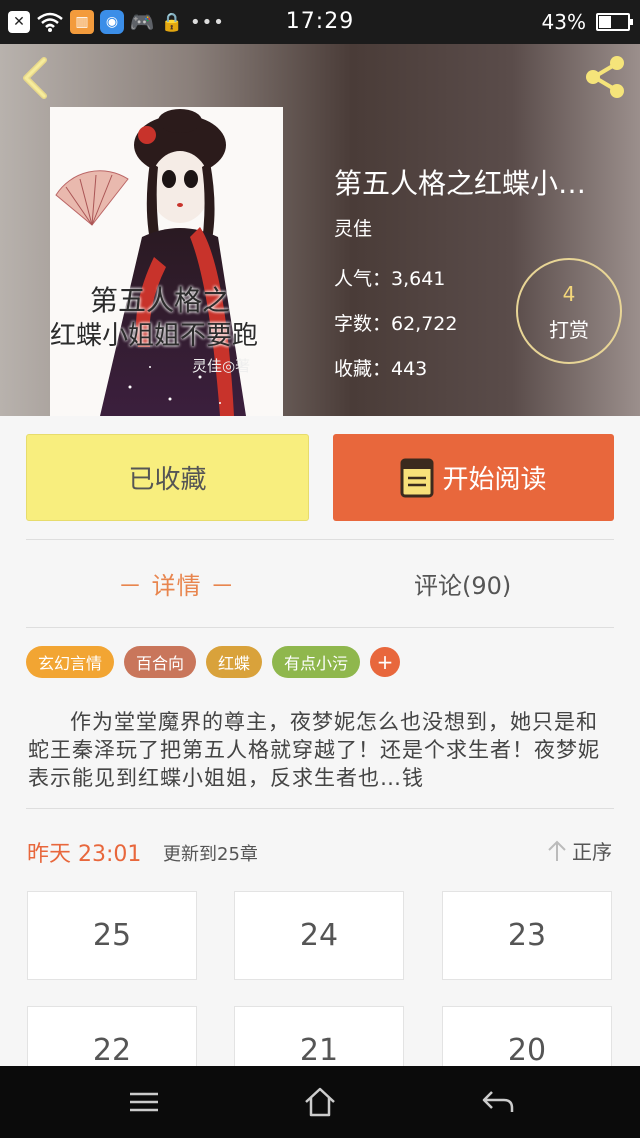 The height and width of the screenshot is (1138, 640). I want to click on book-cover: 第五人格之 红蝶小姐姐不要跑 灵佳◎著, so click(166, 261).